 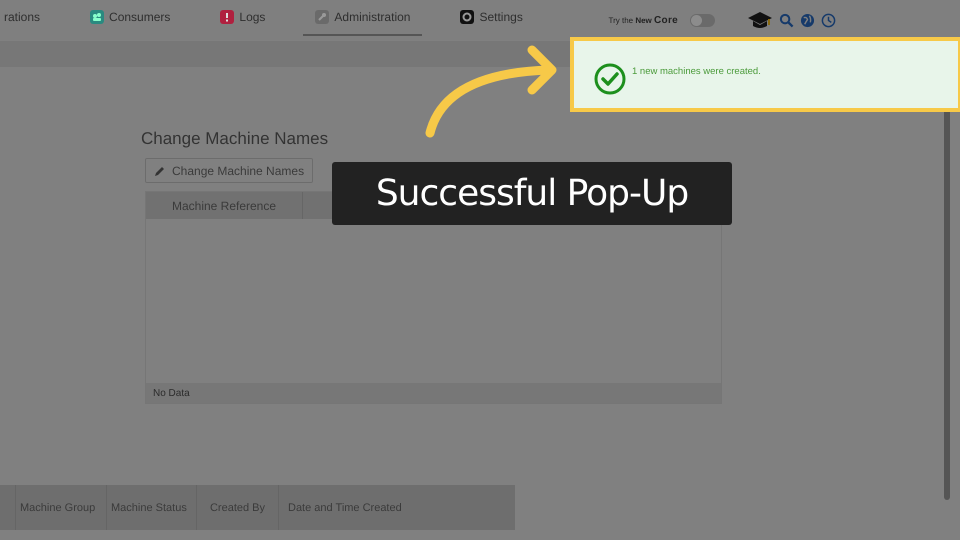 What do you see at coordinates (433, 393) in the screenshot?
I see `empty-message: No Data` at bounding box center [433, 393].